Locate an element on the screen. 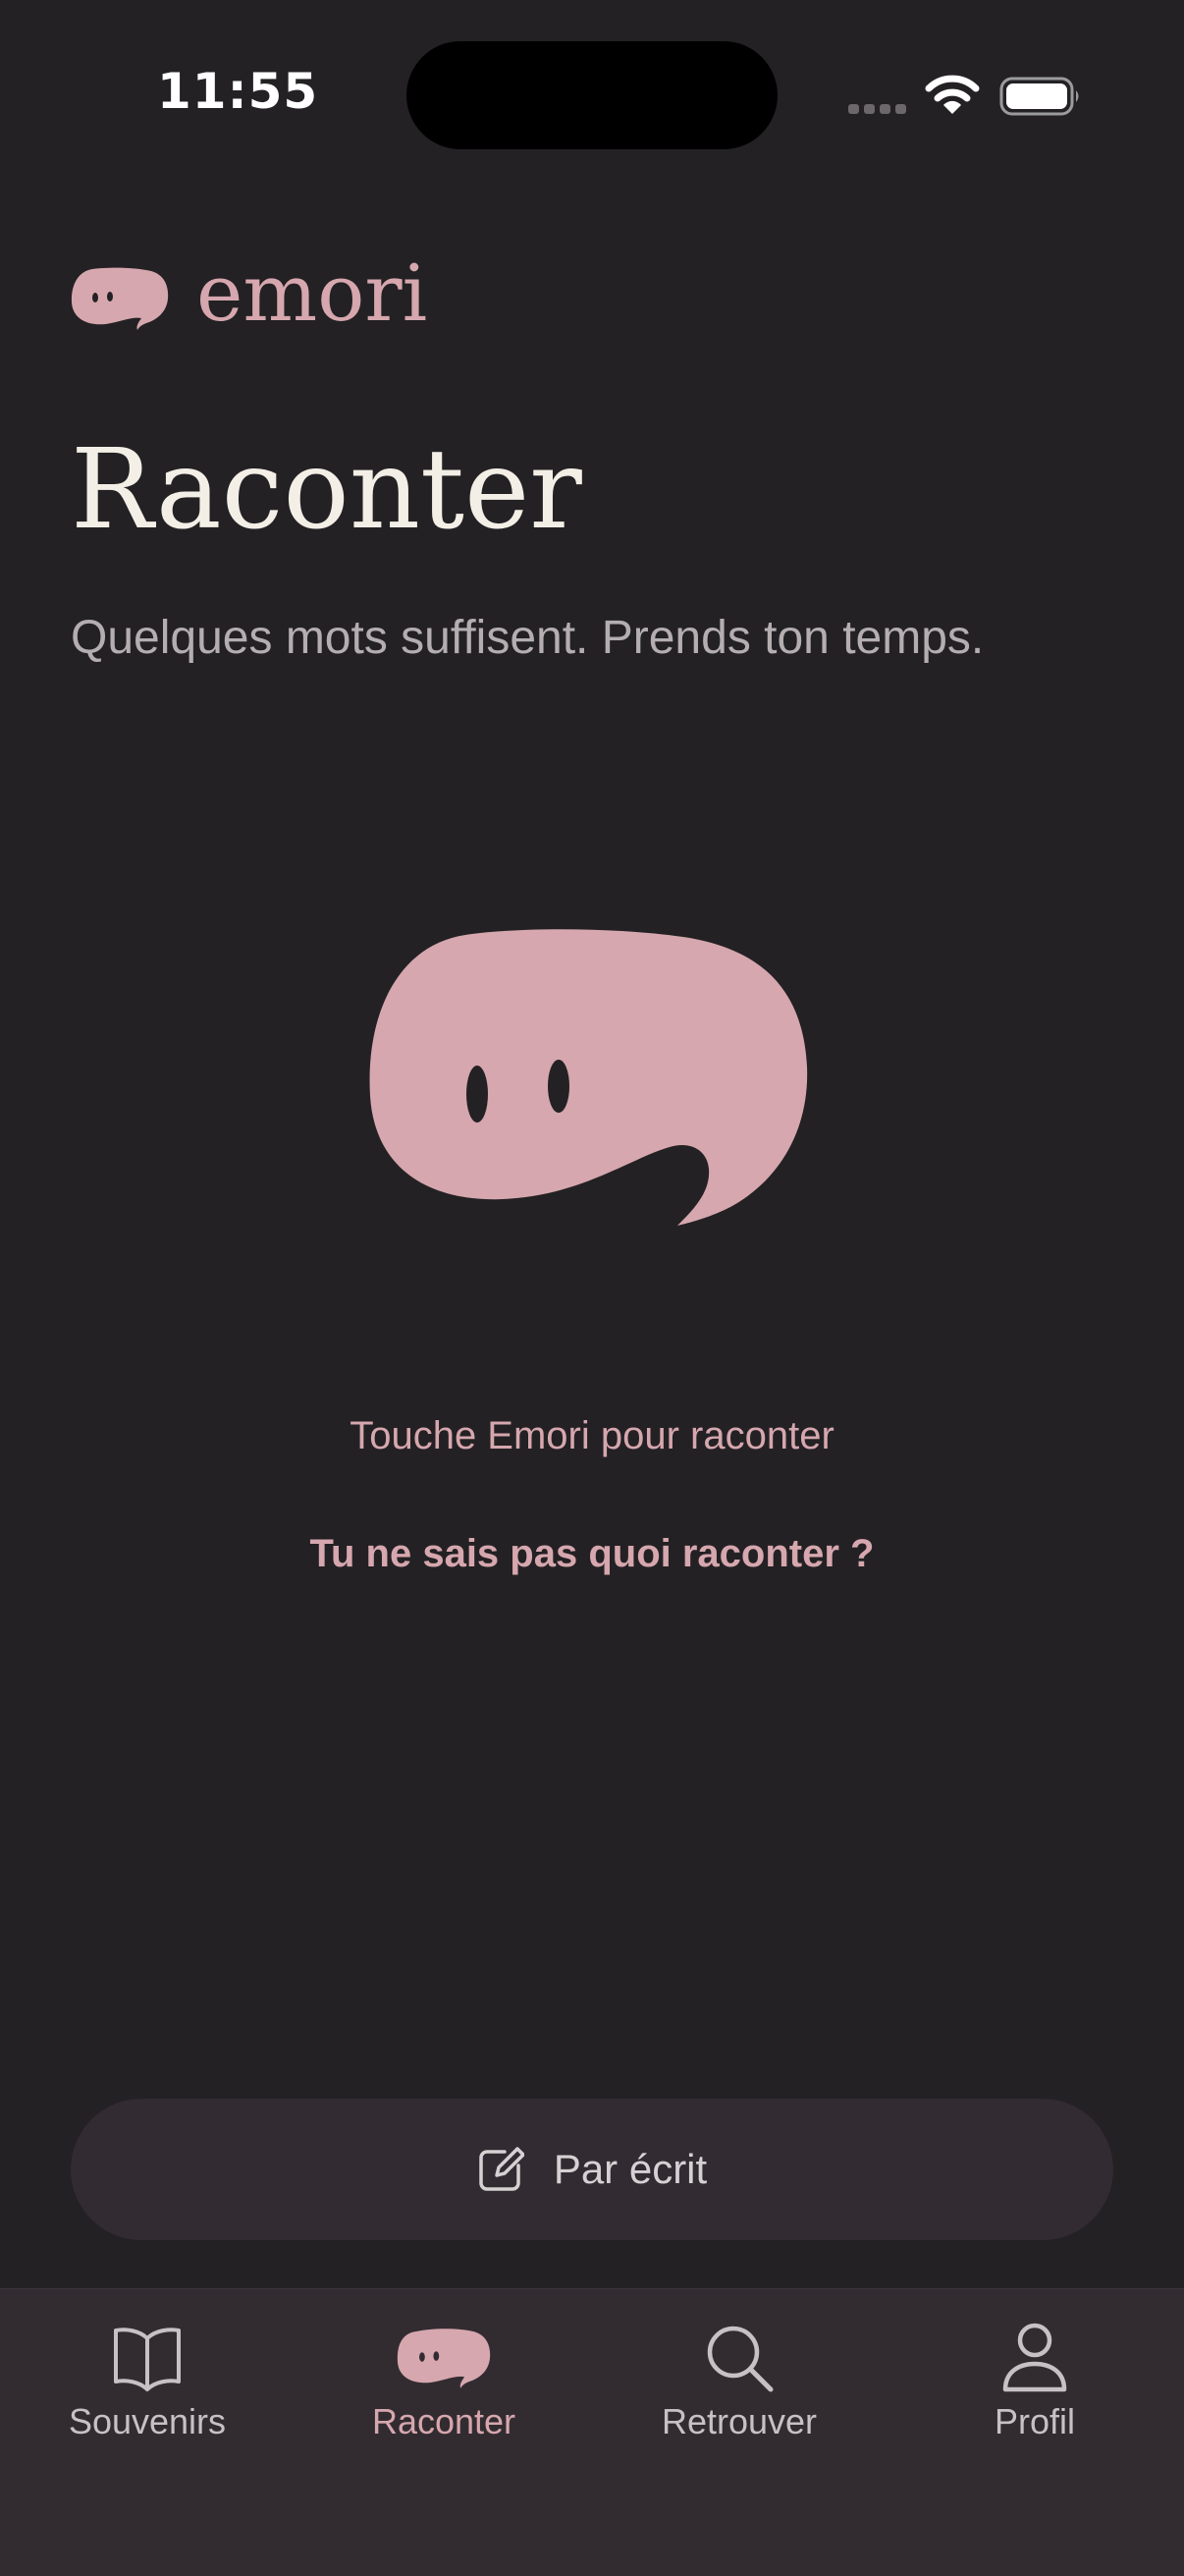 This screenshot has width=1184, height=2576. status-bar: 11:55 is located at coordinates (592, 78).